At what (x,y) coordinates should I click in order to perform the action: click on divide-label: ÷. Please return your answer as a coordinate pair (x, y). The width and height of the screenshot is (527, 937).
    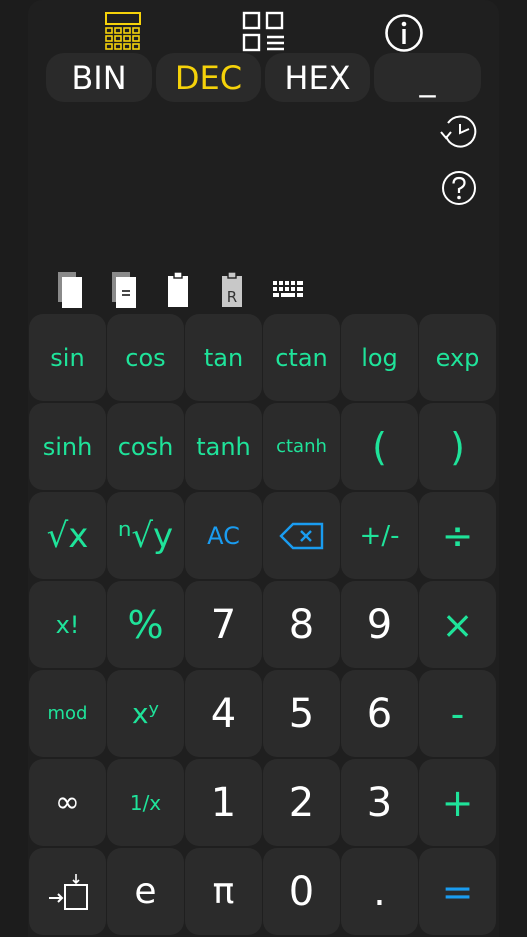
    Looking at the image, I should click on (457, 535).